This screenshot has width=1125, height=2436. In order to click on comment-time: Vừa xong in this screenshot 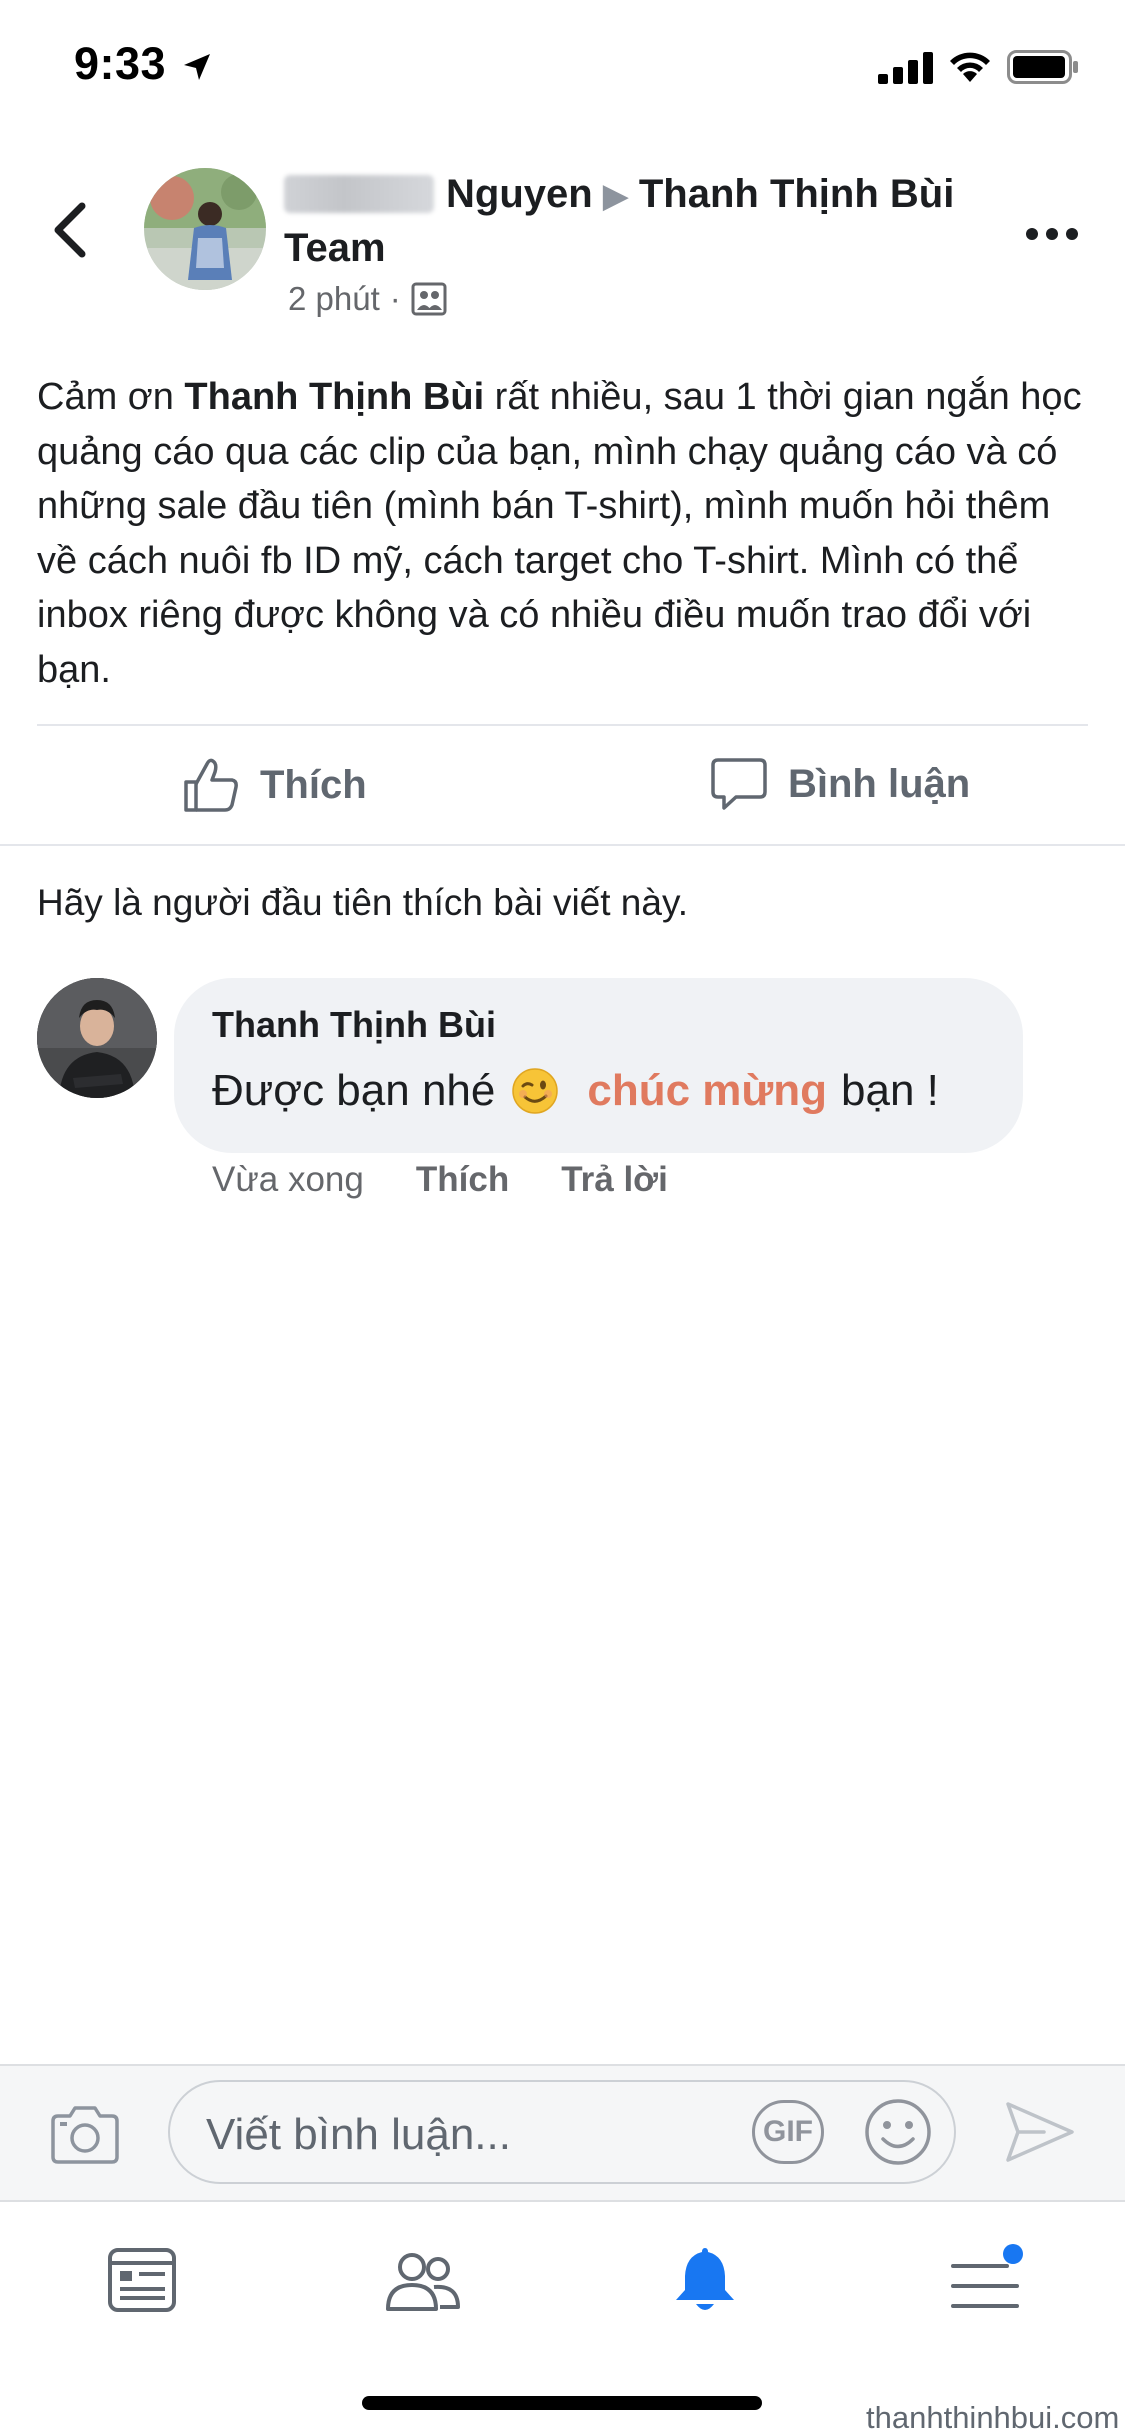, I will do `click(288, 1179)`.